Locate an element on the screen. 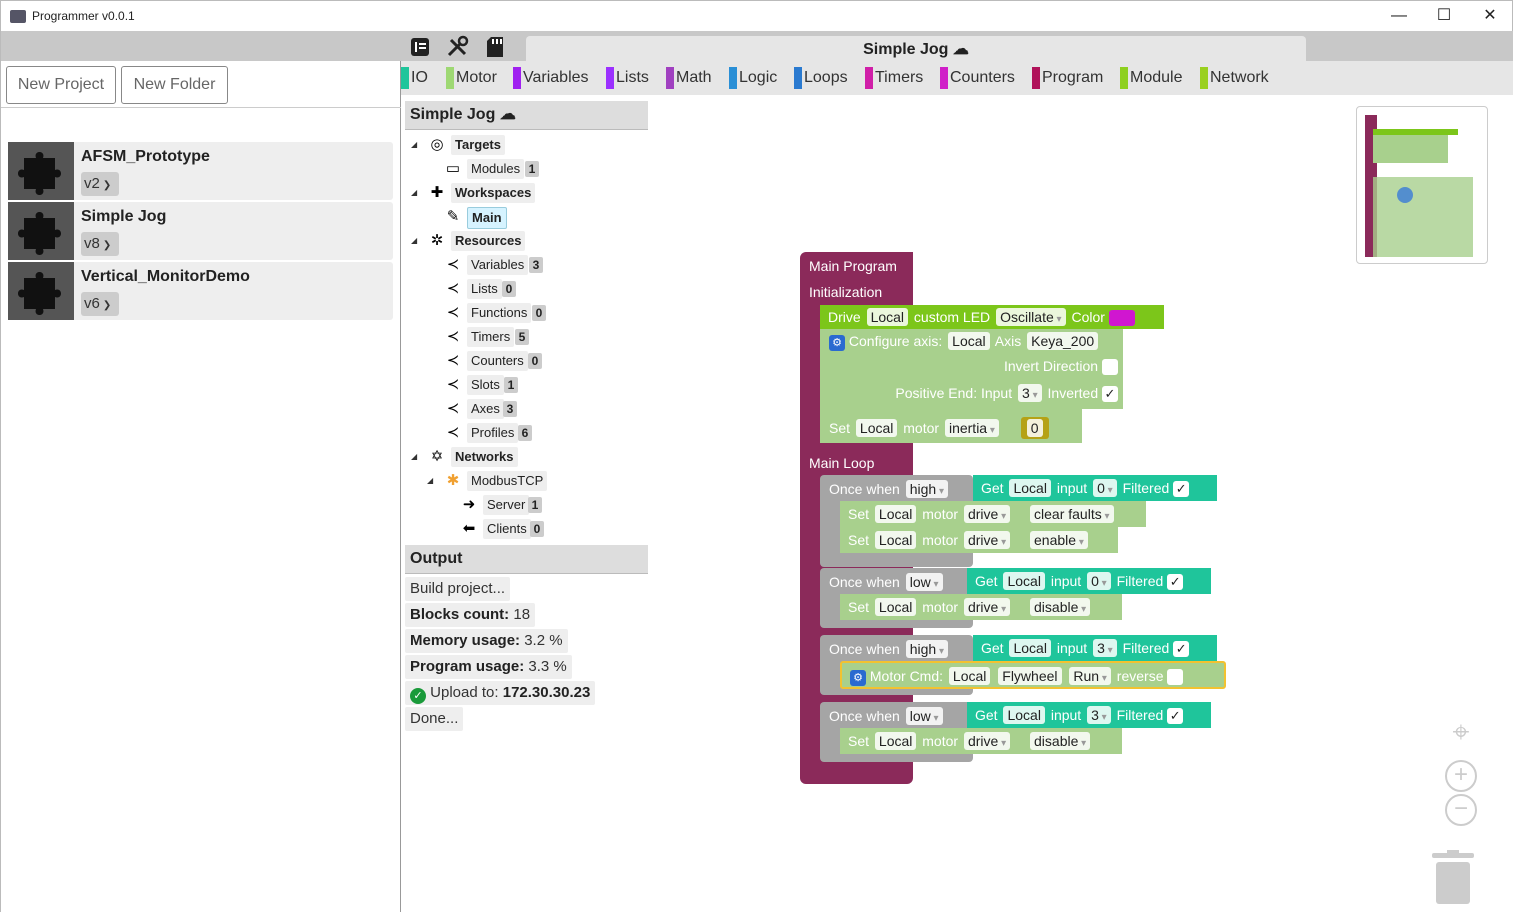  version-select: v6 ❯ is located at coordinates (100, 304).